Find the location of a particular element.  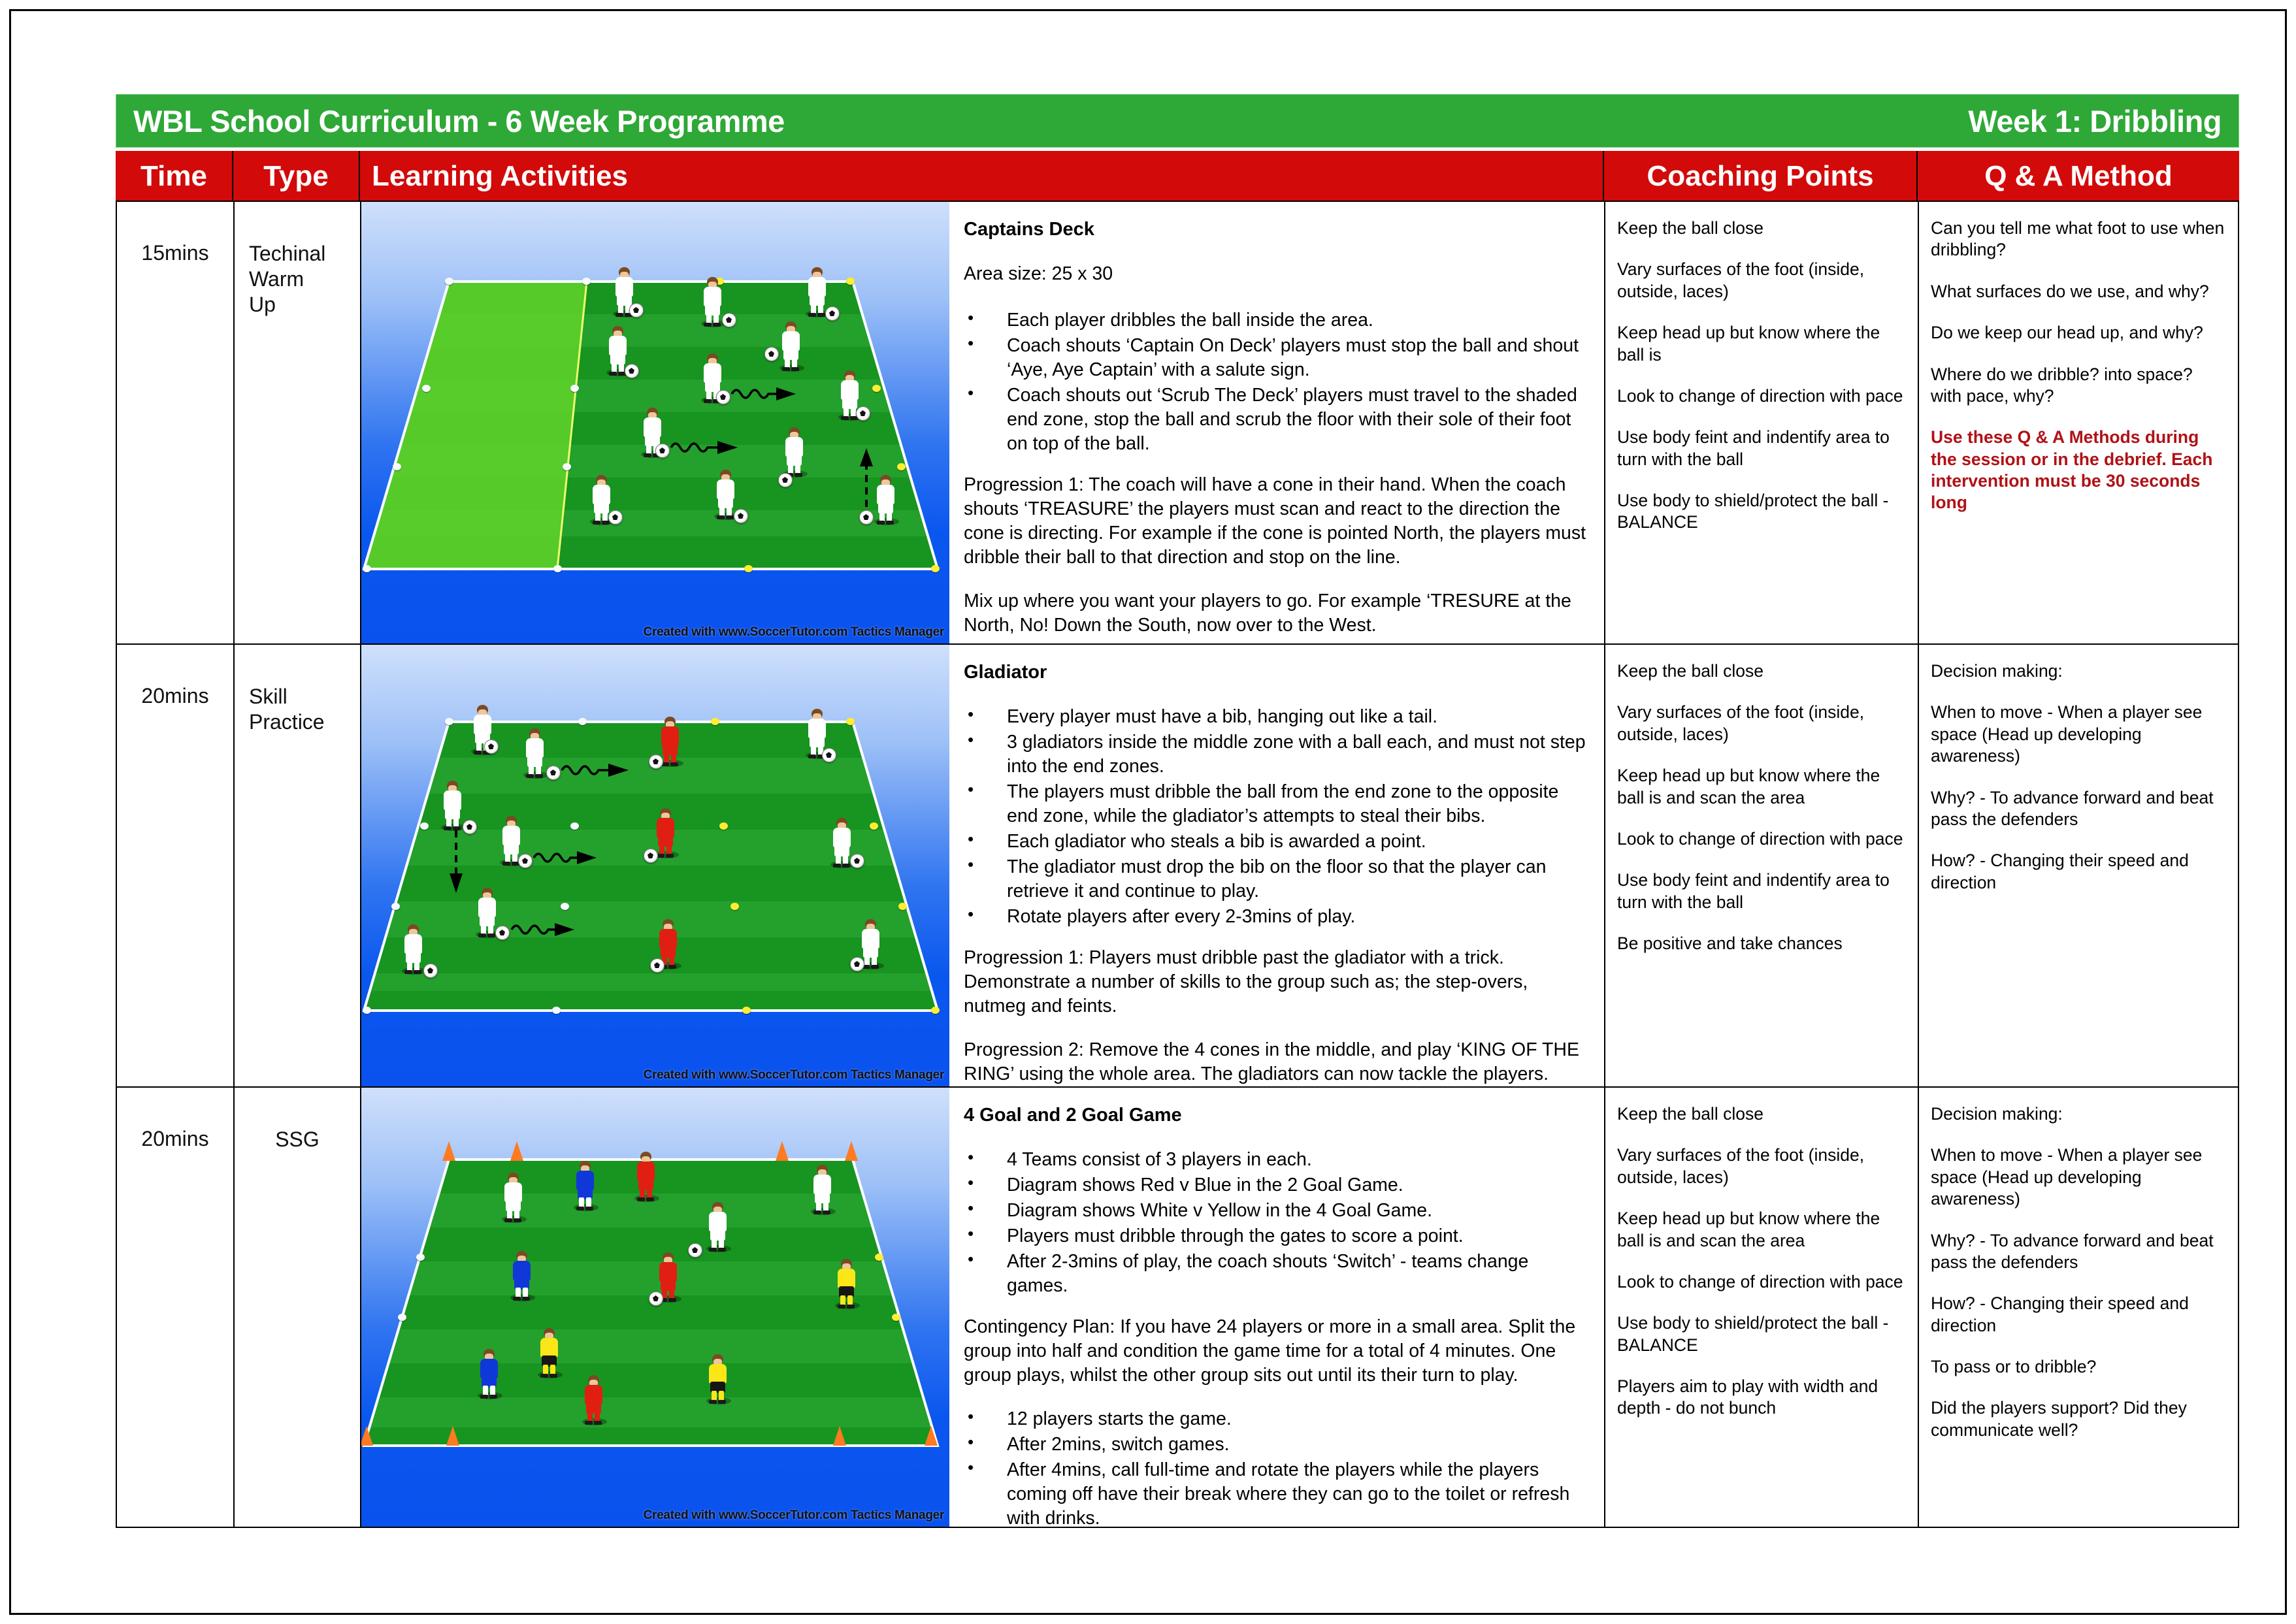

column-header-learning-activities: Learning Activities is located at coordinates (982, 176).